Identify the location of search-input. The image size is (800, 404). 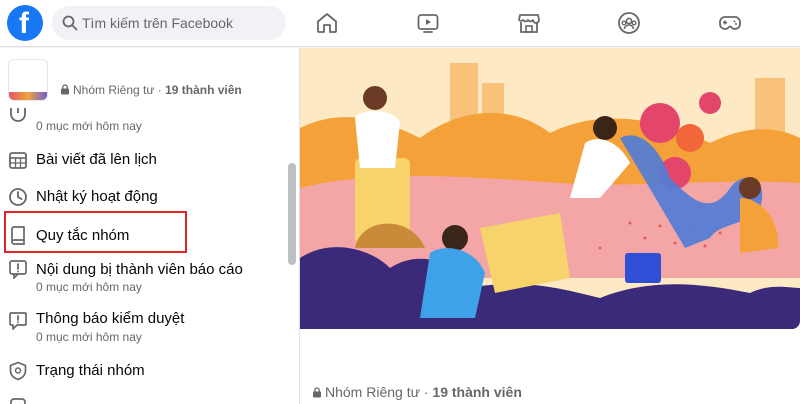
(182, 23).